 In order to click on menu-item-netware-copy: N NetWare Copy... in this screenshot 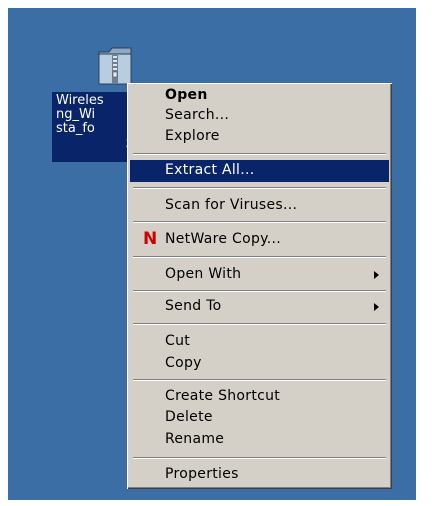, I will do `click(259, 240)`.